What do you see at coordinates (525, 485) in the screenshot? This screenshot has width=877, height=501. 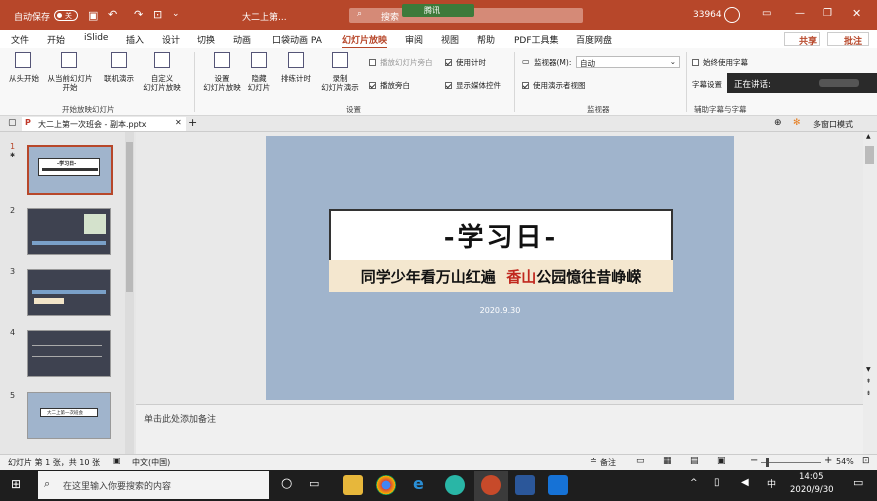 I see `word-icon` at bounding box center [525, 485].